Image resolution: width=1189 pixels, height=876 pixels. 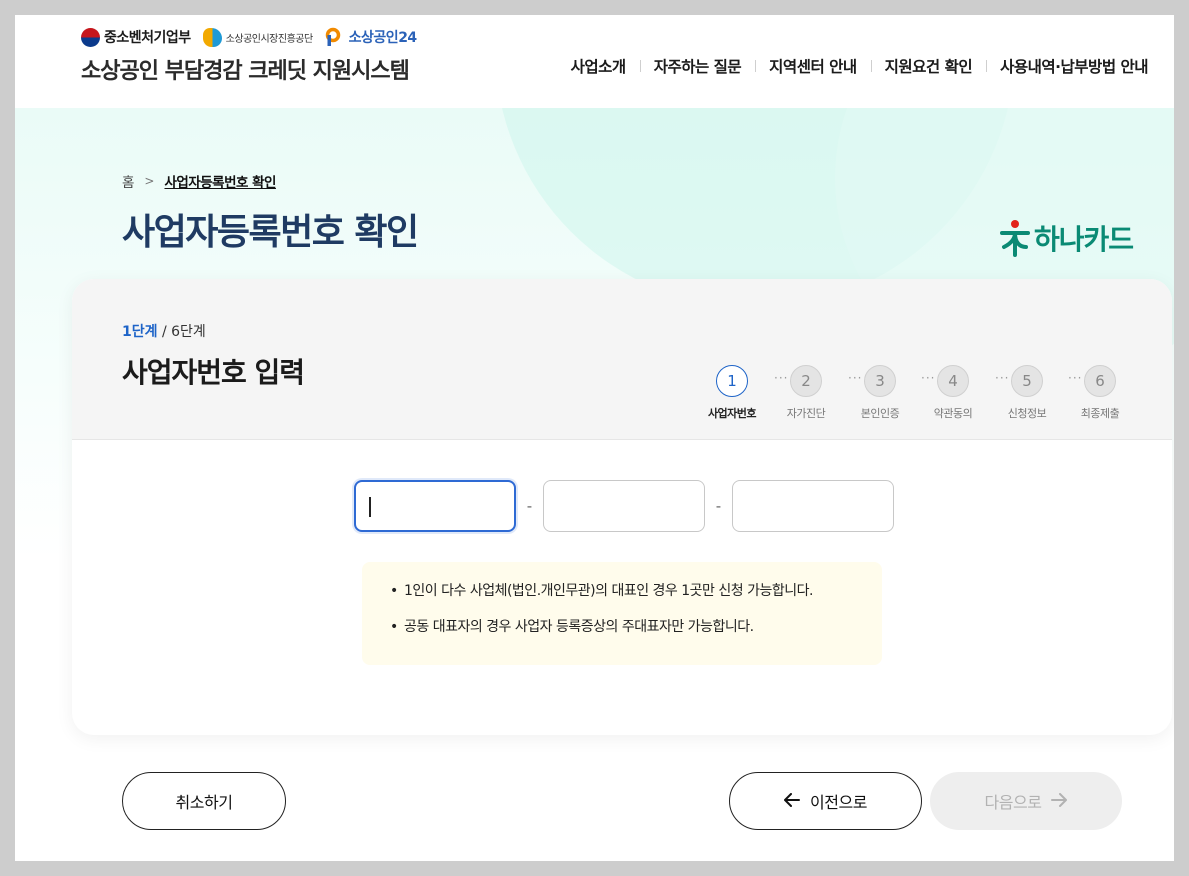 What do you see at coordinates (181, 332) in the screenshot?
I see `total-steps: / 6단계` at bounding box center [181, 332].